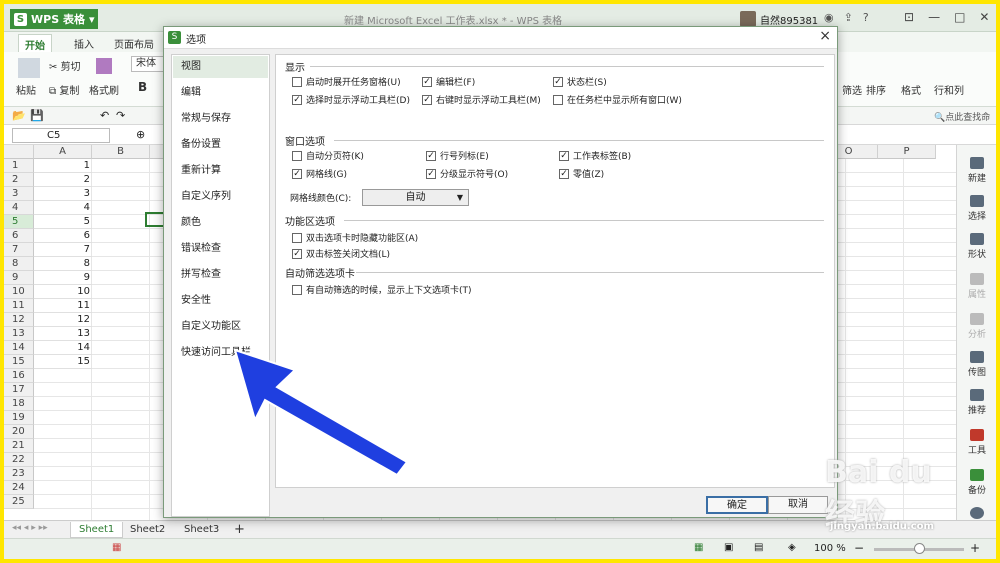 Image resolution: width=1000 pixels, height=563 pixels. What do you see at coordinates (63, 180) in the screenshot?
I see `cell-a: 2` at bounding box center [63, 180].